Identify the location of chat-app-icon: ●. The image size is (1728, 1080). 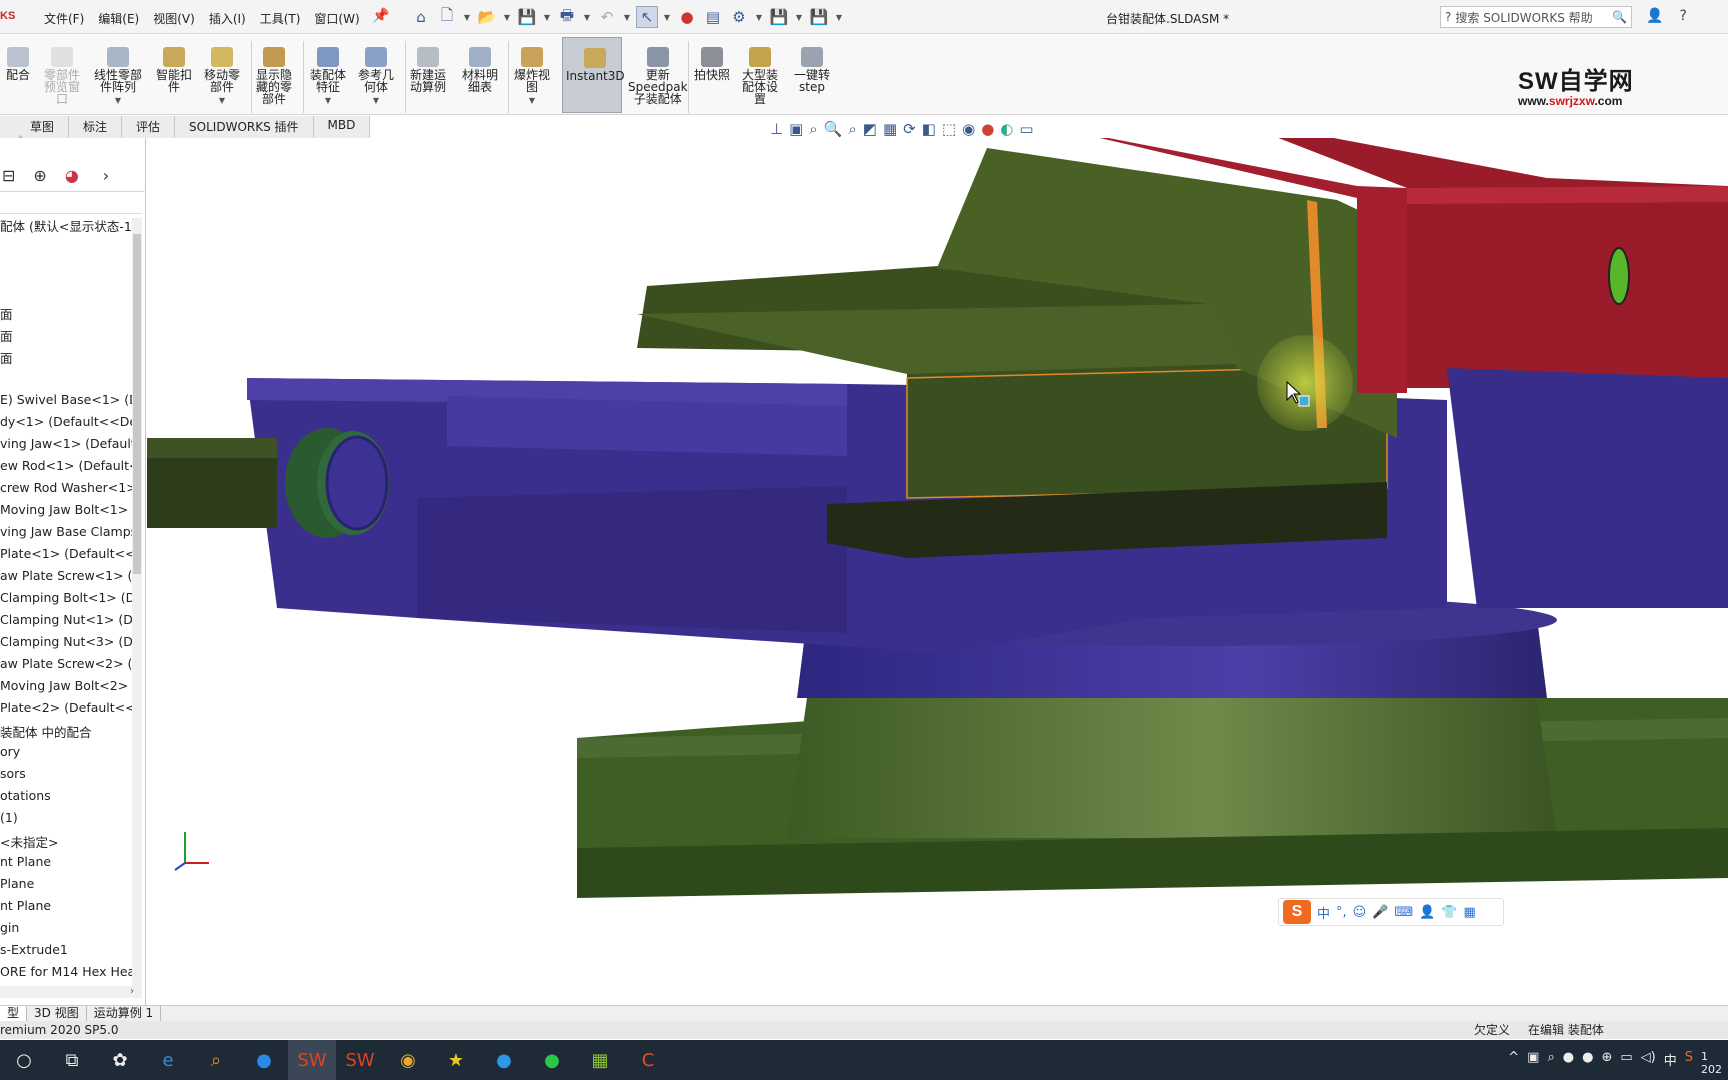
(264, 1060).